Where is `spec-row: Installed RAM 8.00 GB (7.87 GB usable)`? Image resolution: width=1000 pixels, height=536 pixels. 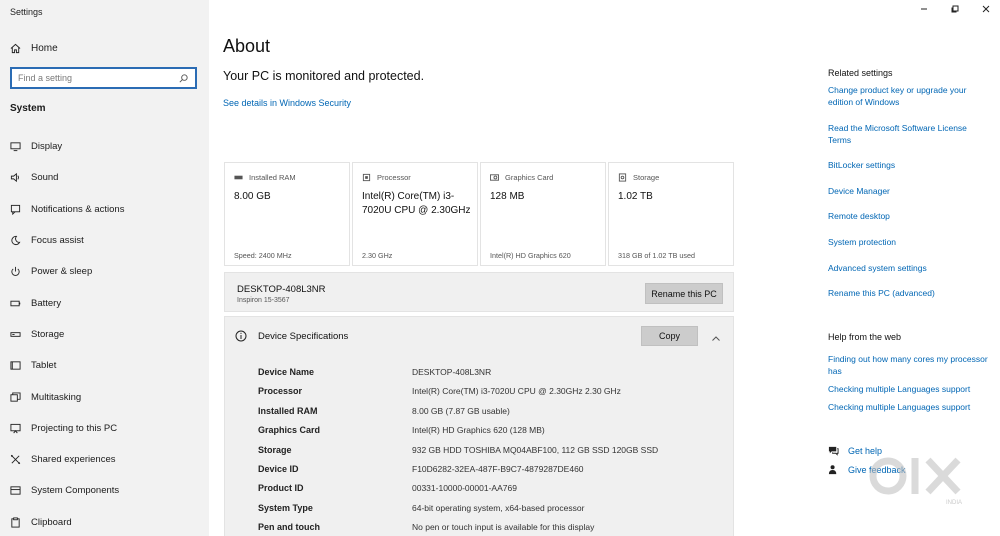 spec-row: Installed RAM 8.00 GB (7.87 GB usable) is located at coordinates (479, 415).